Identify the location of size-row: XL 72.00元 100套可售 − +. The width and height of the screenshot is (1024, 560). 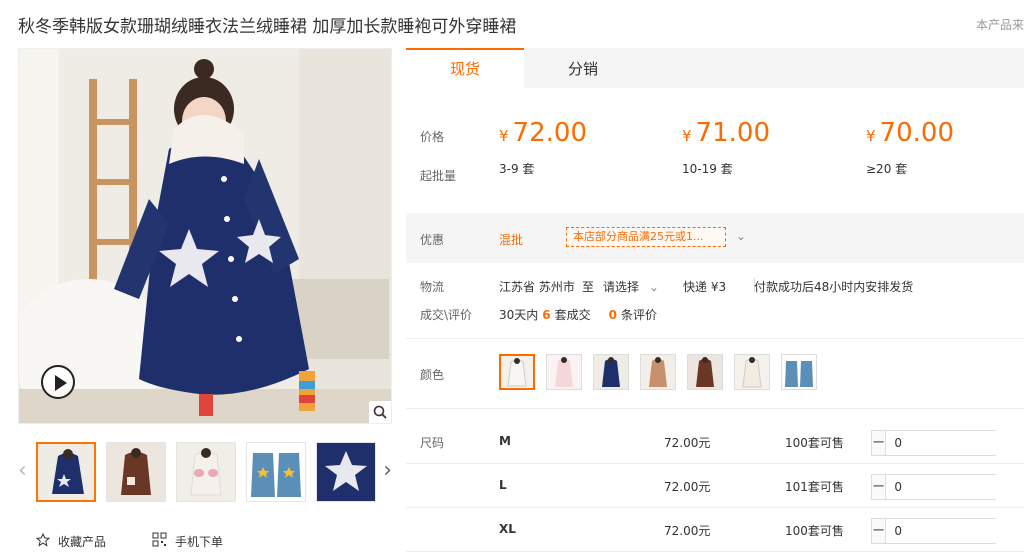
(715, 530).